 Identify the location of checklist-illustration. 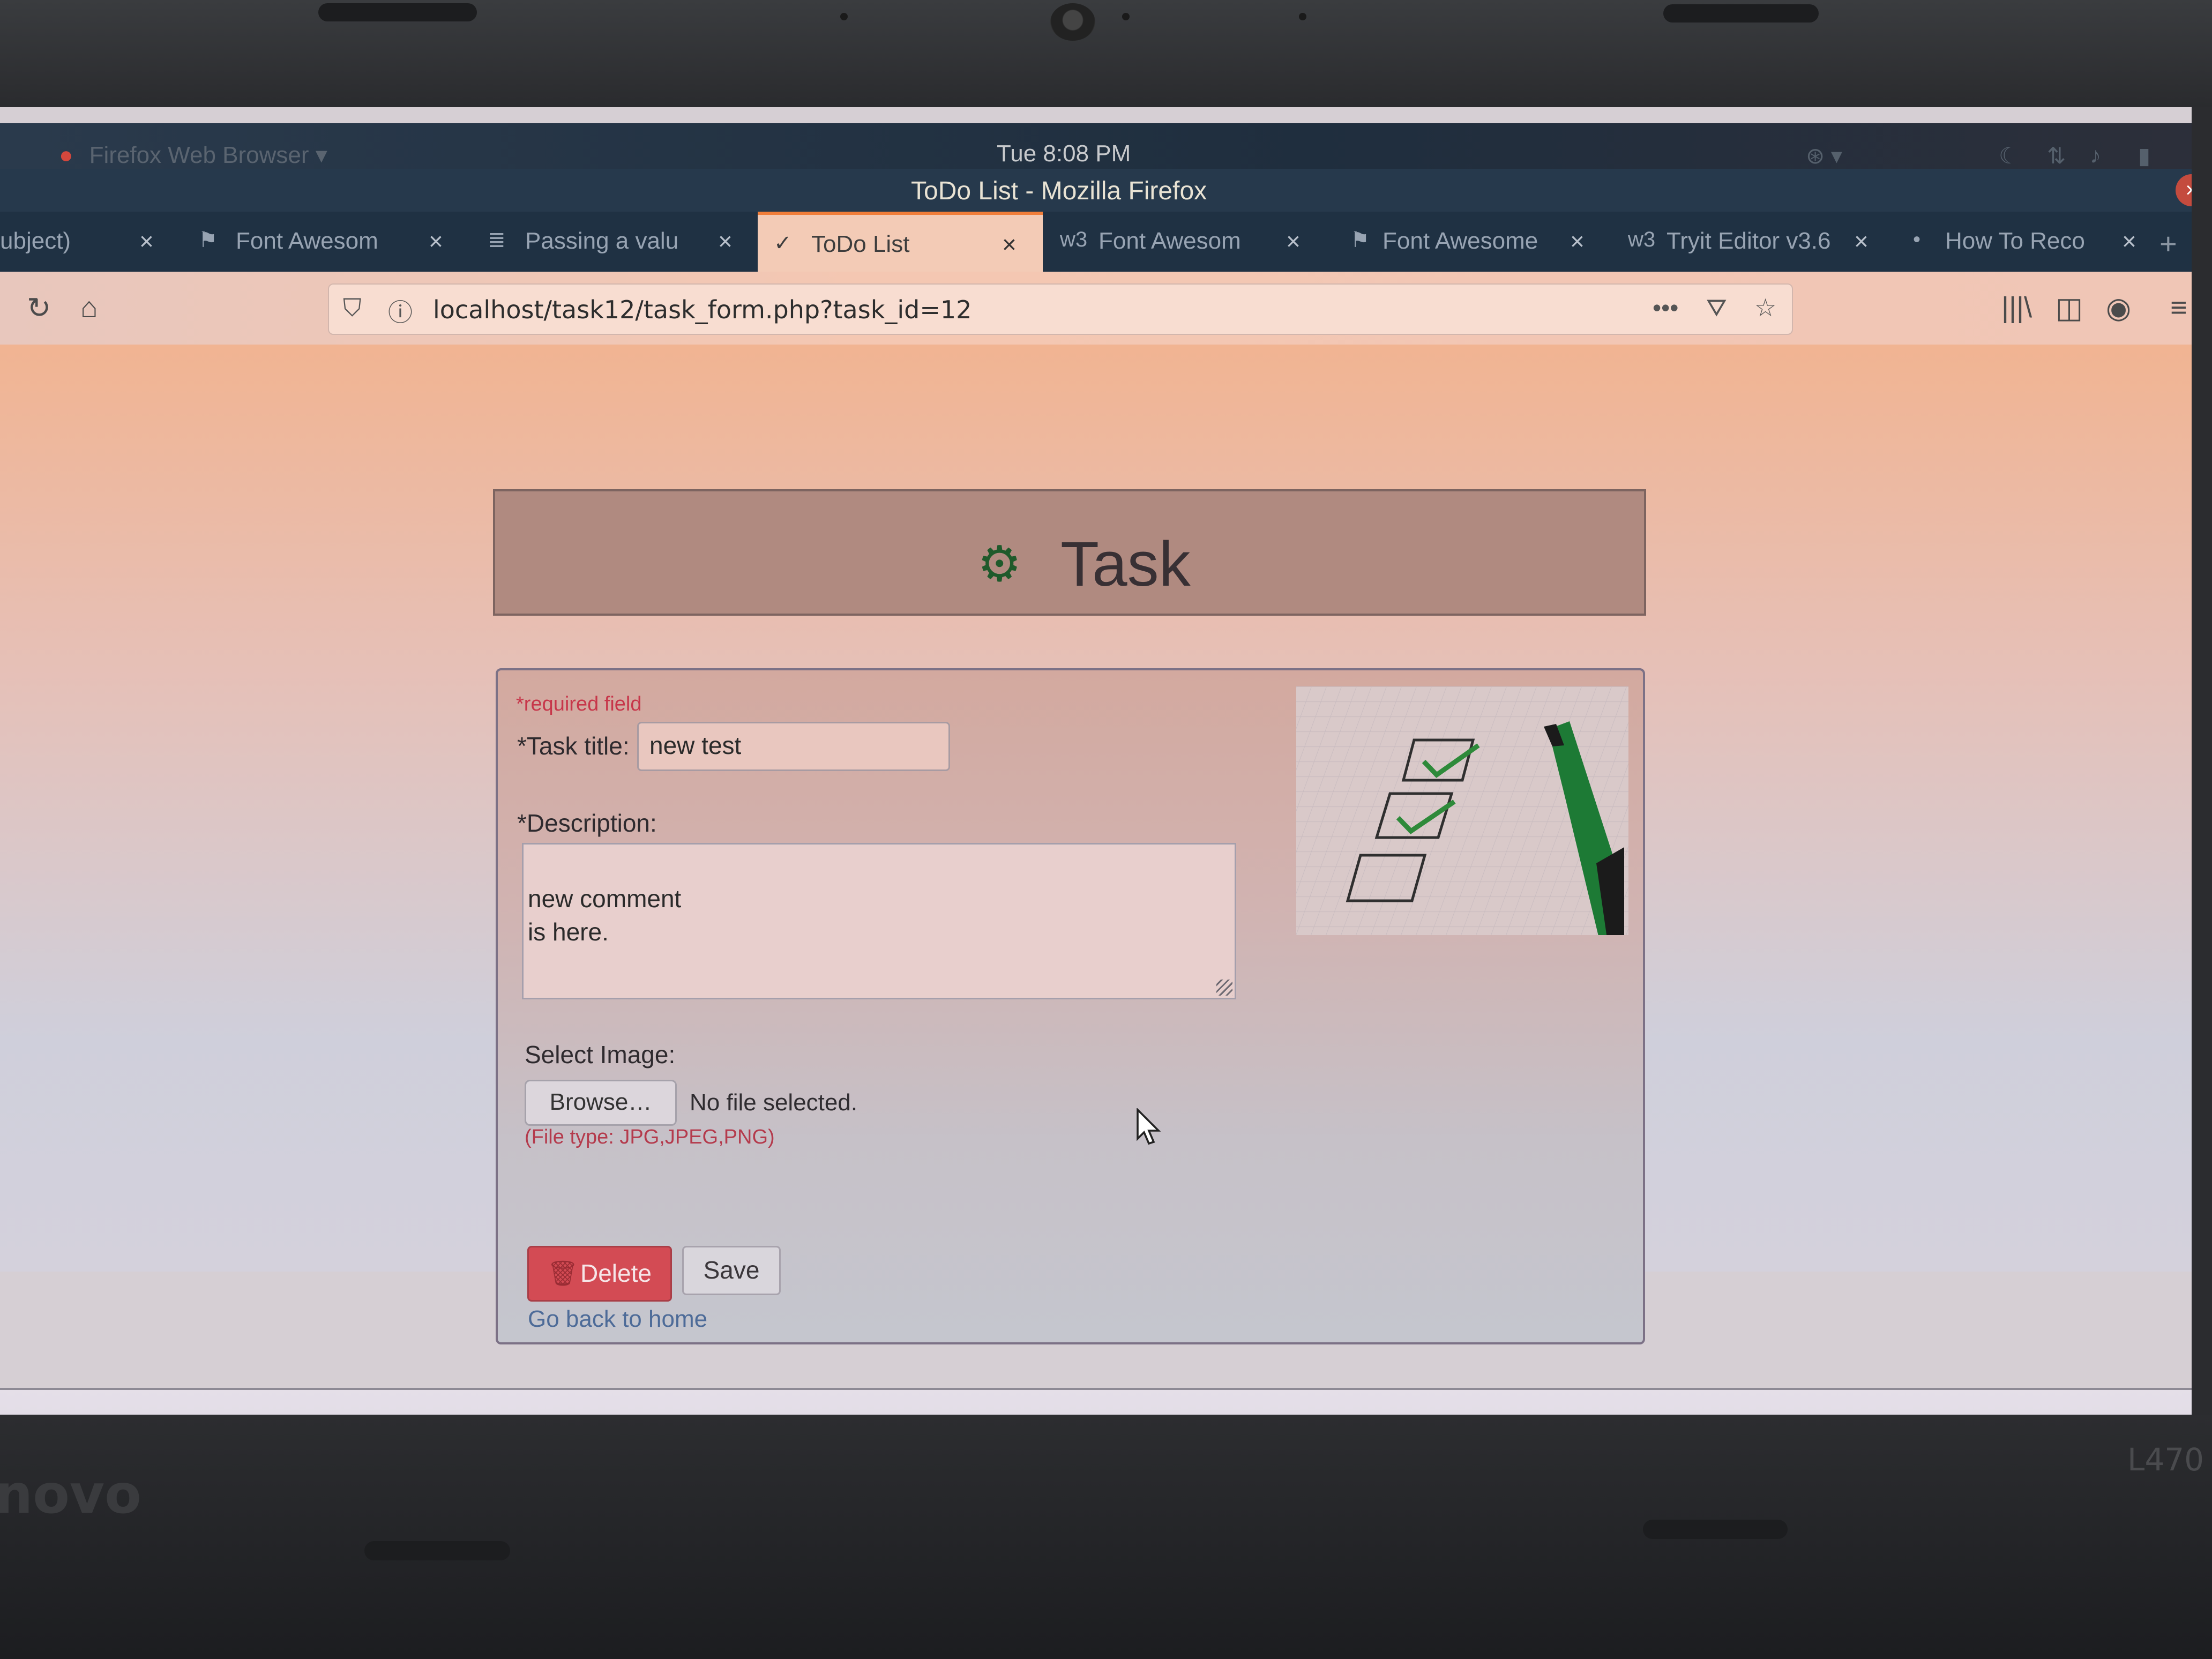
(1462, 810).